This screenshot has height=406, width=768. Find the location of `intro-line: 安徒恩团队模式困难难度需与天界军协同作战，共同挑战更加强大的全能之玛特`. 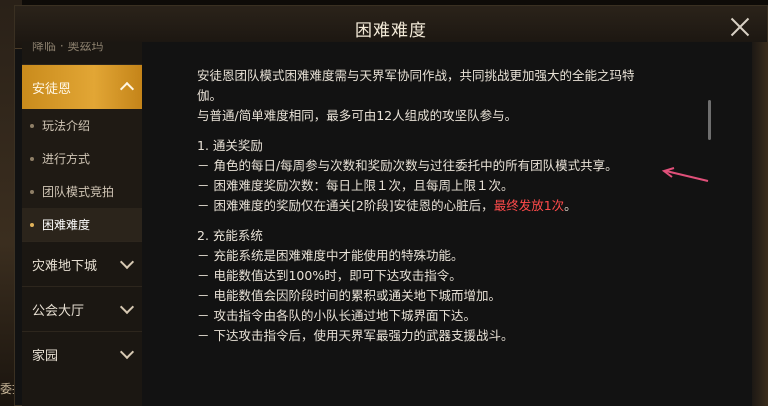

intro-line: 安徒恩团队模式困难难度需与天界军协同作战，共同挑战更加强大的全能之玛特 is located at coordinates (416, 75).